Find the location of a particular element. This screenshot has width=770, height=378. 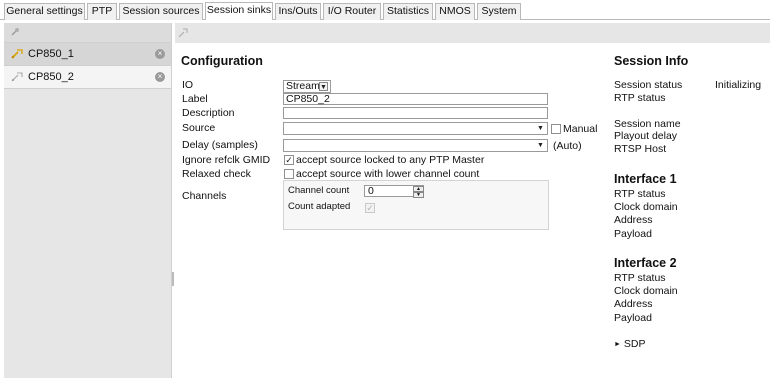

pin-icon is located at coordinates (15, 32).